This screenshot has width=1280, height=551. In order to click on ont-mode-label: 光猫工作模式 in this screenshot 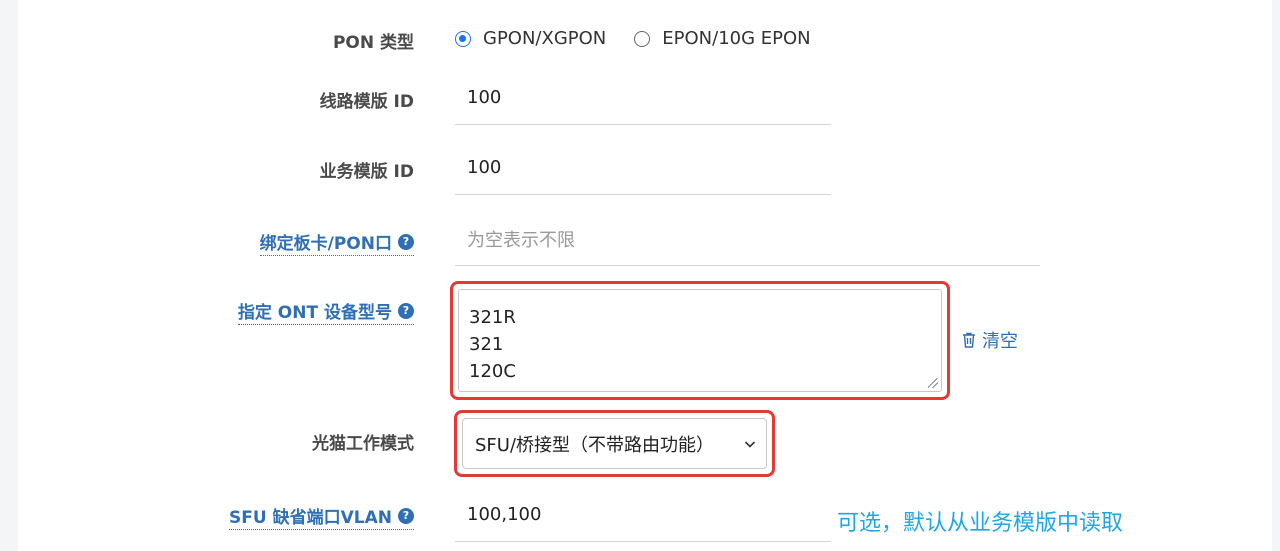, I will do `click(363, 444)`.